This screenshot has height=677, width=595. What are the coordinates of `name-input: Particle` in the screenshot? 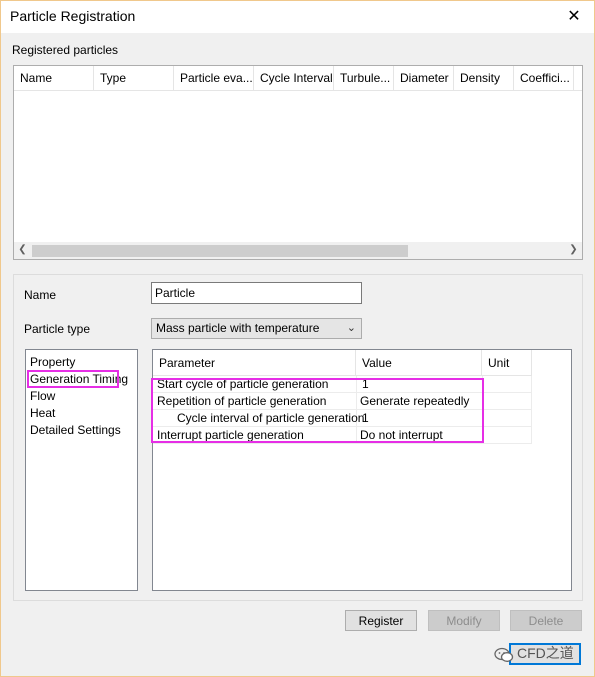 It's located at (256, 293).